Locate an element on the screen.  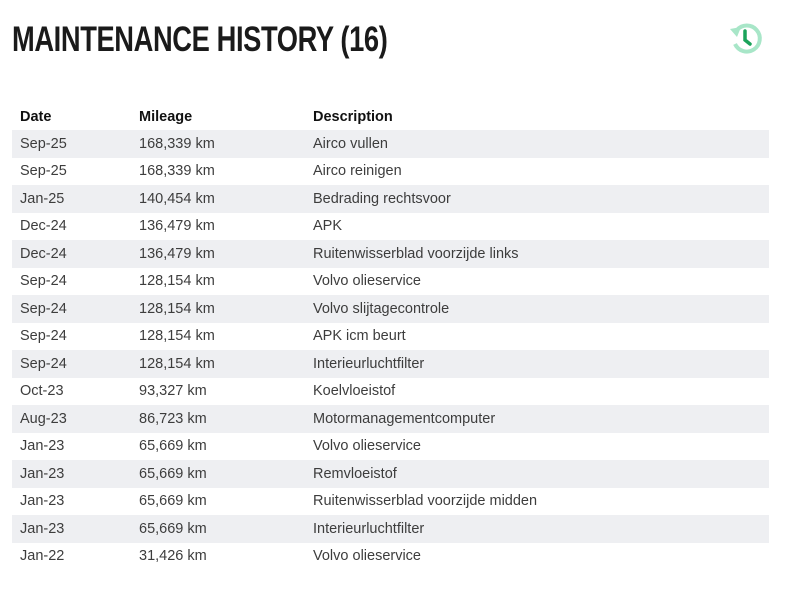
cell-description: Airco reinigen is located at coordinates (357, 171).